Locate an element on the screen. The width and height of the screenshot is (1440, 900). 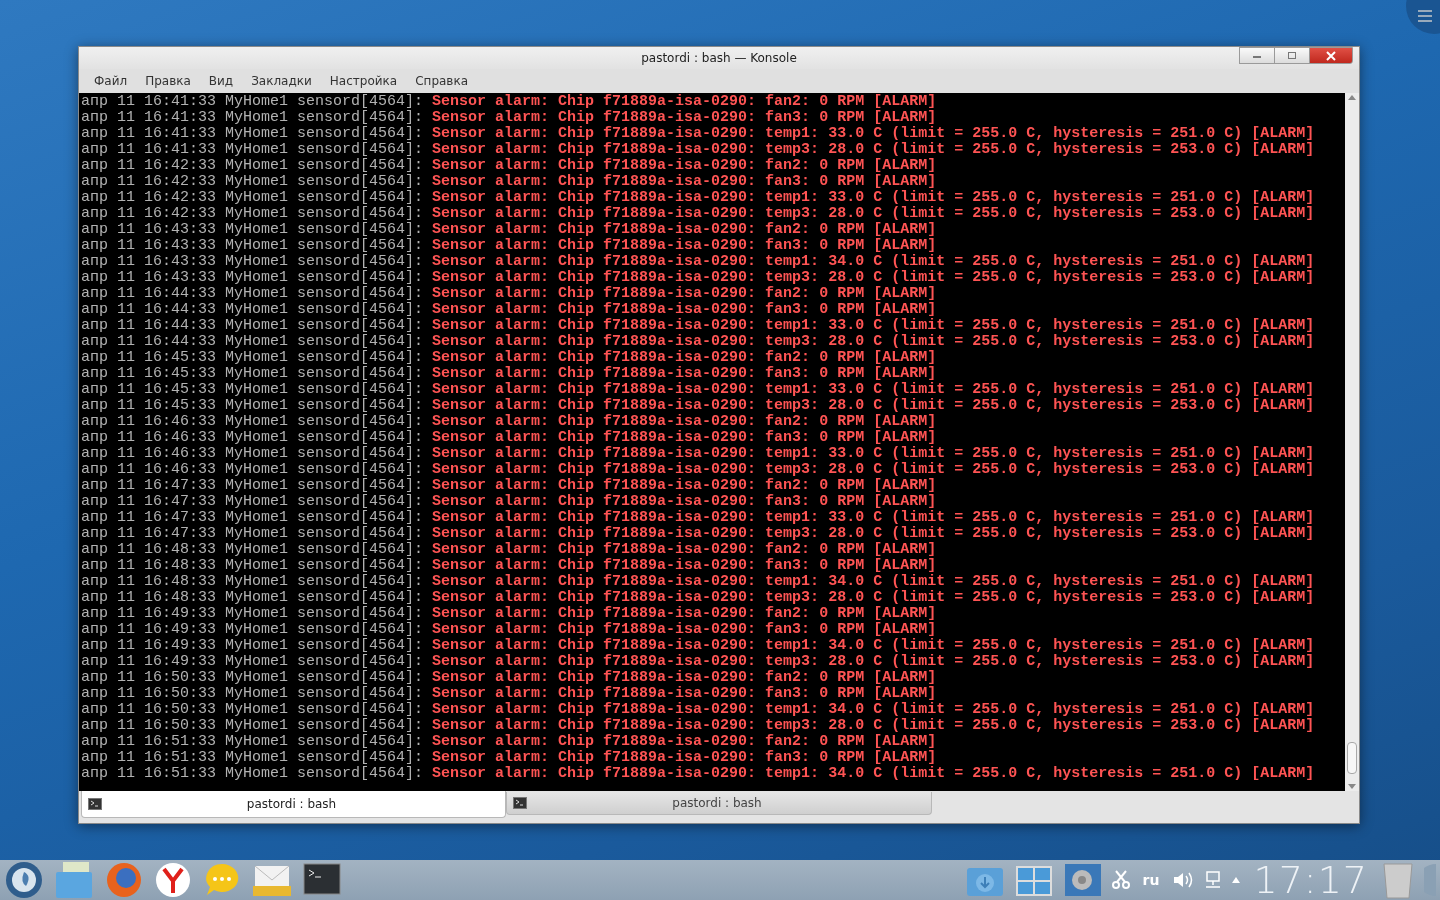
menu-item: Вид is located at coordinates (221, 81).